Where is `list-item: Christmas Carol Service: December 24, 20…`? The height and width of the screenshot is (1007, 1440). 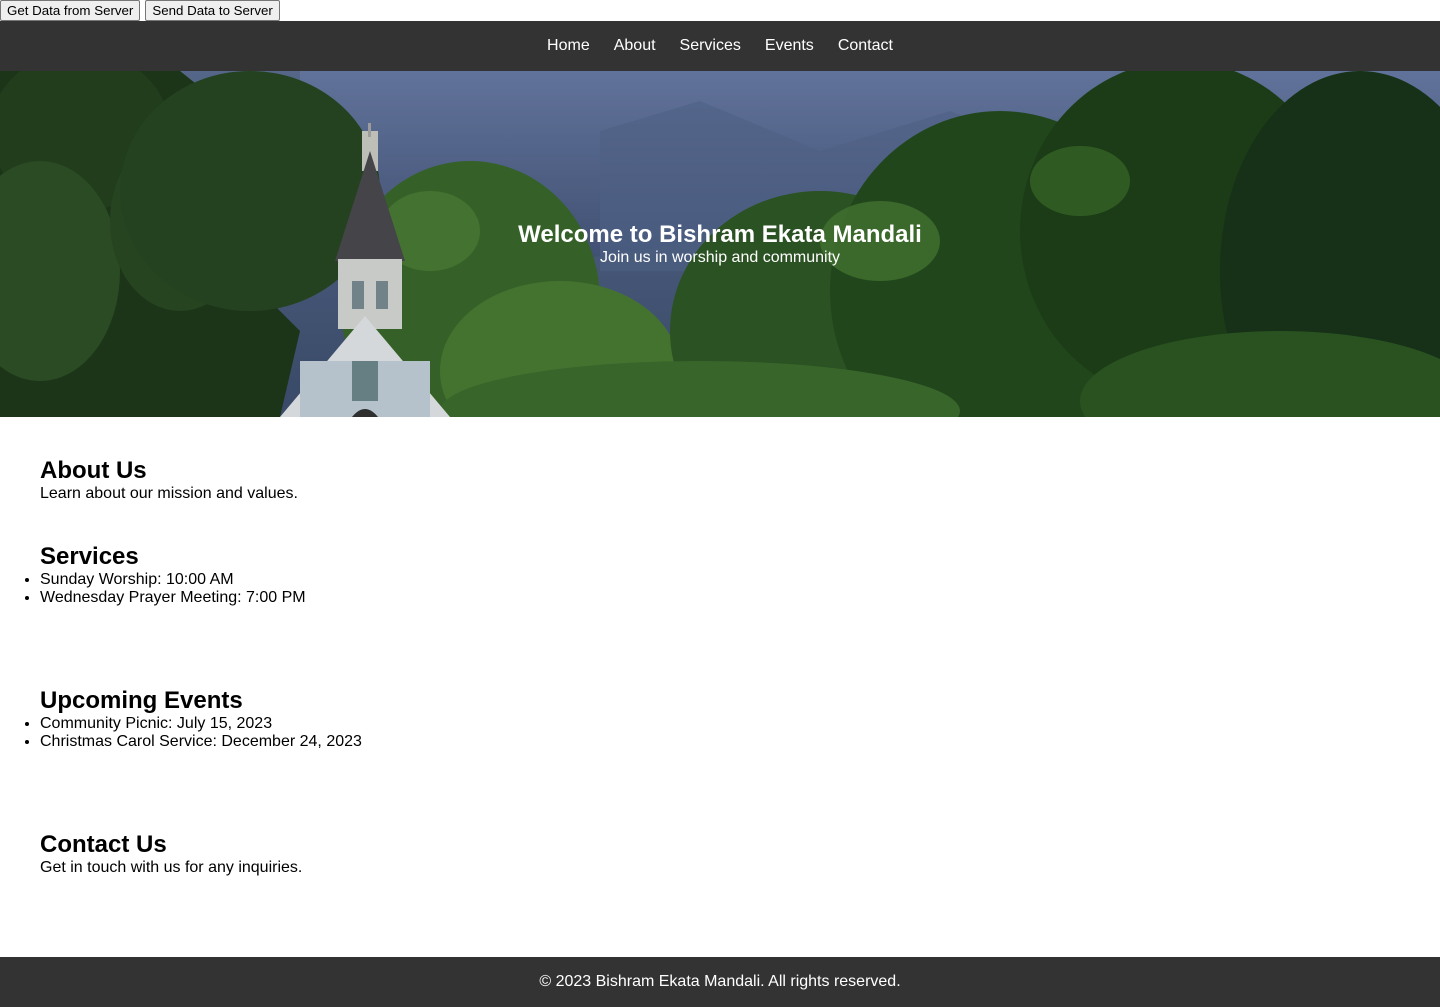
list-item: Christmas Carol Service: December 24, 20… is located at coordinates (720, 742).